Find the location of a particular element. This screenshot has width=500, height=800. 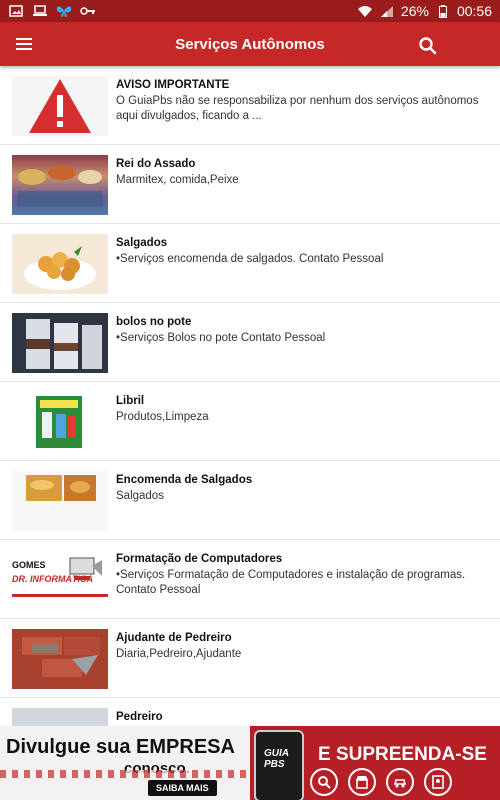

signal-icon is located at coordinates (387, 11).